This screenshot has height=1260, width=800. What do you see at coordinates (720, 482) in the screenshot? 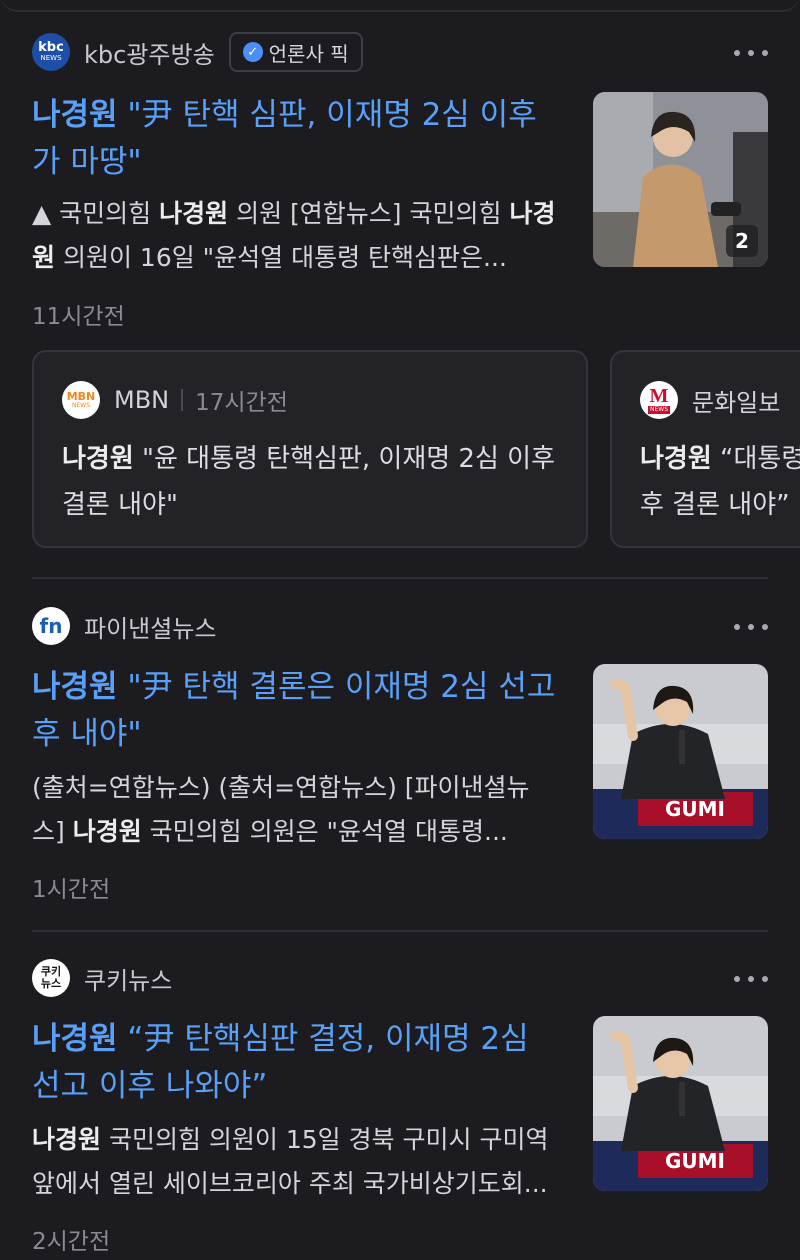
I see `related-title: 나경원 “대통령 탄핵심판, 이재명 2심 선고 이후 결론 내야”` at bounding box center [720, 482].